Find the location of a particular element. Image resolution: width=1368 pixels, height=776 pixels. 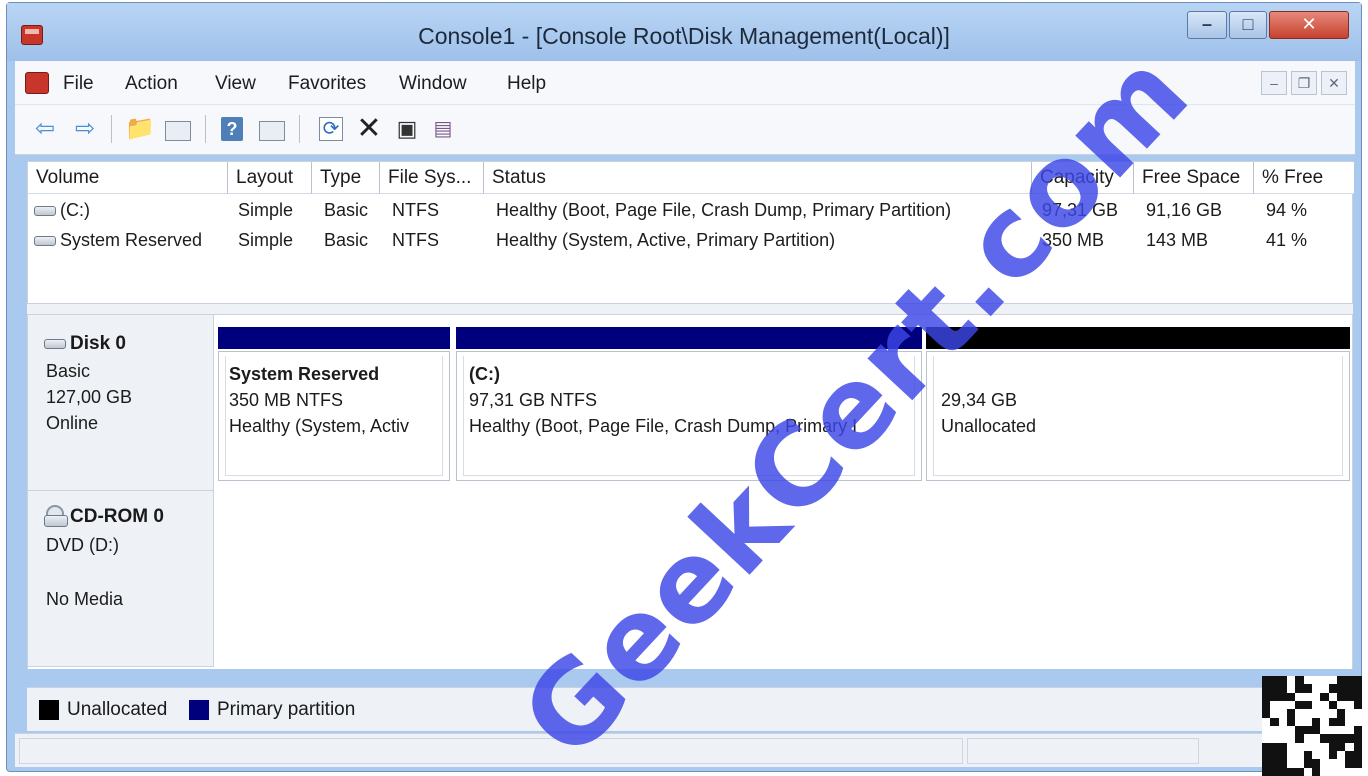

legend-bar: Unallocated Primary partition is located at coordinates (690, 709).